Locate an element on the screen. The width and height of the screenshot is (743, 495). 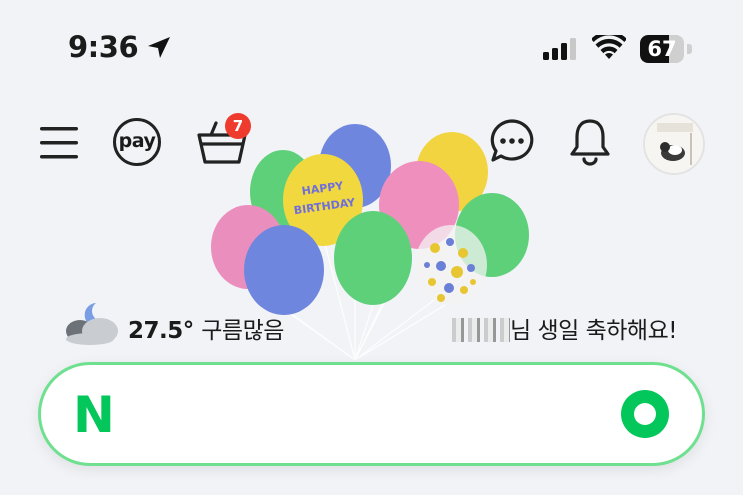
weather-summary: 27.5° 구름많음 is located at coordinates (206, 328).